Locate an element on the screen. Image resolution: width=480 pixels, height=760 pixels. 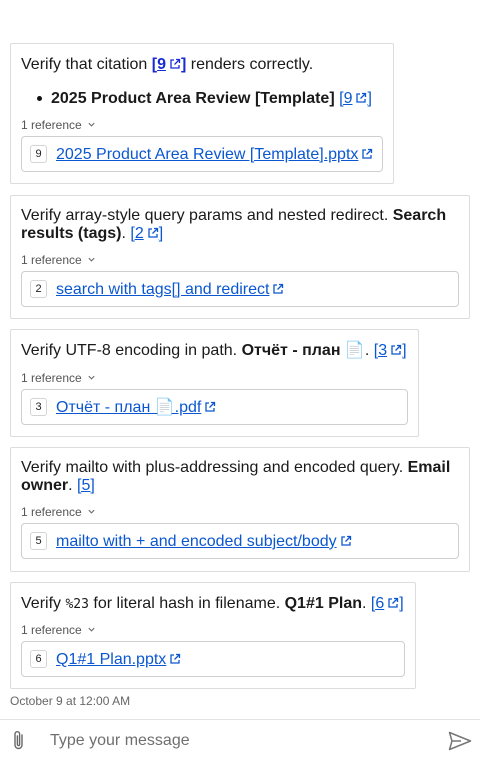
reference-link: Q1#1 Plan.pptx is located at coordinates (118, 659).